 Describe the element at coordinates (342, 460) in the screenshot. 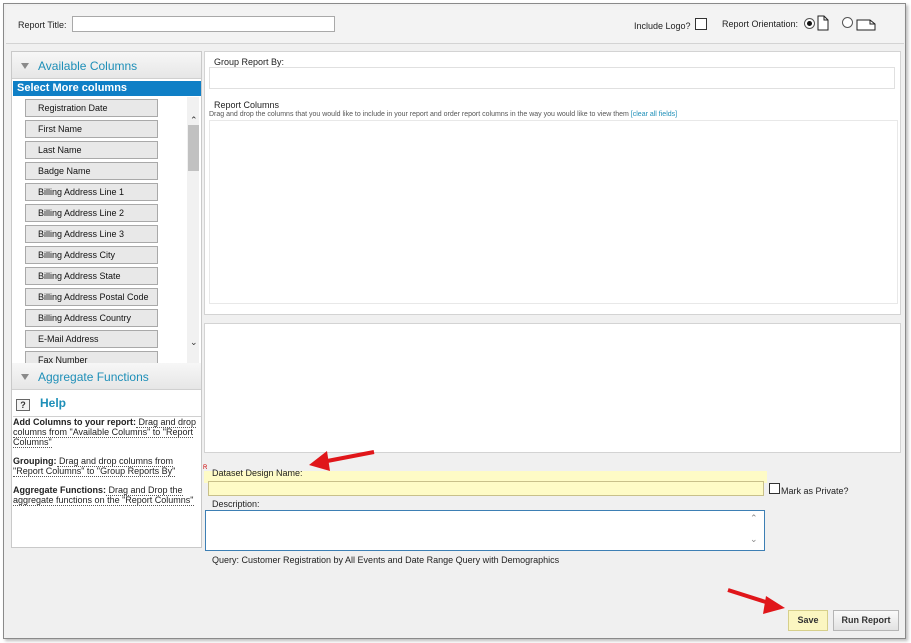

I see `arrow-to-dataset-name-icon` at that location.